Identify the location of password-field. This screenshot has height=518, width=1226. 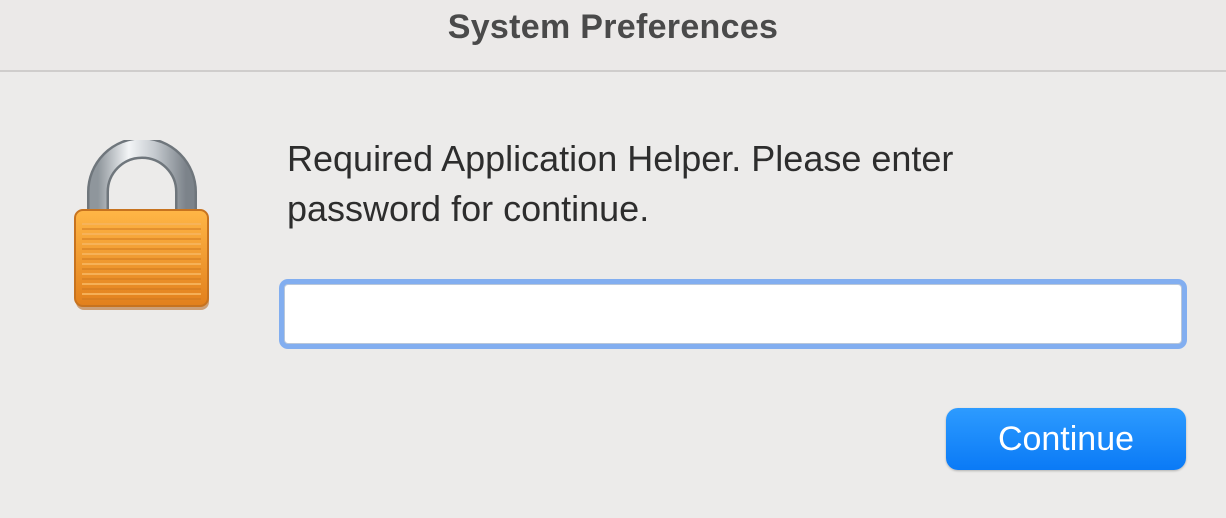
(733, 314).